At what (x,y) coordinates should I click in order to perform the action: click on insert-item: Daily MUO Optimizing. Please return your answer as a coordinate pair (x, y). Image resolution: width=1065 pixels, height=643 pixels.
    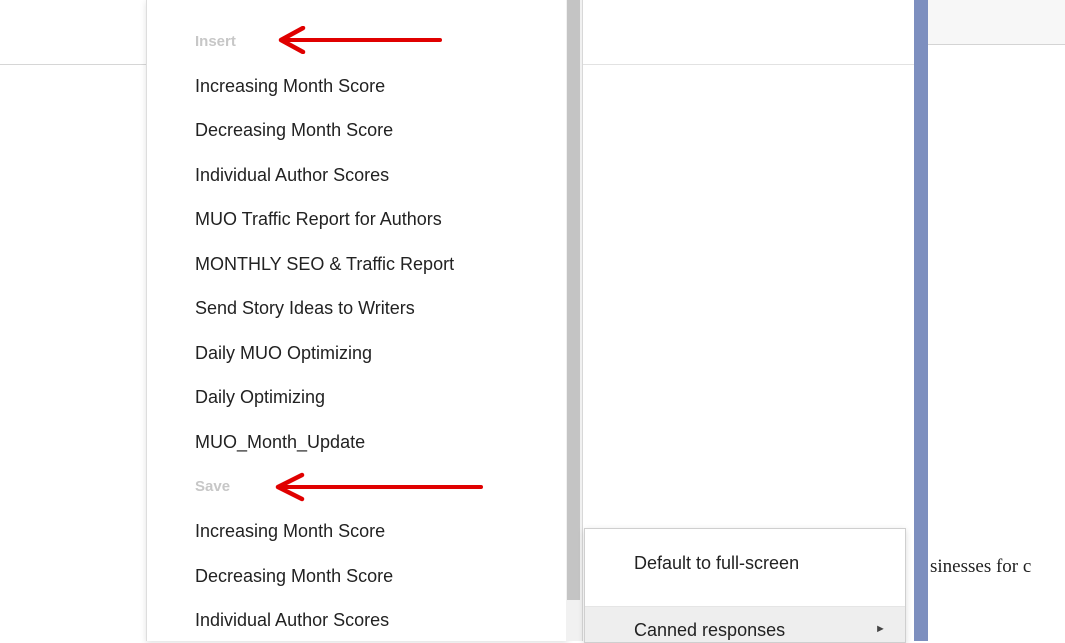
    Looking at the image, I should click on (283, 353).